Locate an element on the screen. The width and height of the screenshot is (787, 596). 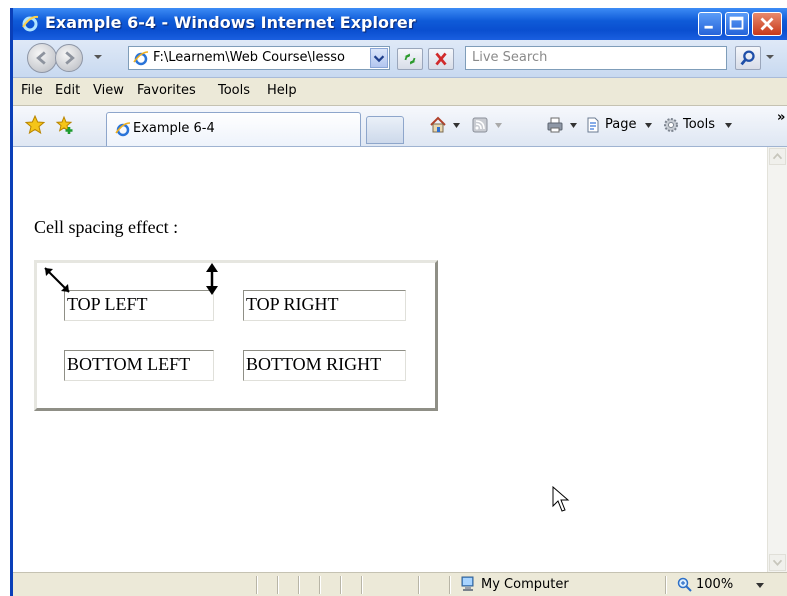
maximize-button is located at coordinates (737, 24).